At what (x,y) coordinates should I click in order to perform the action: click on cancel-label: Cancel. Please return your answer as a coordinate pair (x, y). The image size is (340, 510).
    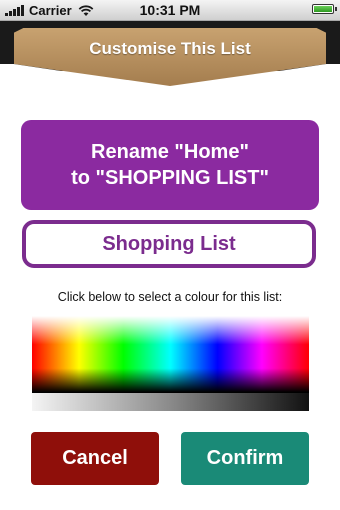
    Looking at the image, I should click on (95, 458).